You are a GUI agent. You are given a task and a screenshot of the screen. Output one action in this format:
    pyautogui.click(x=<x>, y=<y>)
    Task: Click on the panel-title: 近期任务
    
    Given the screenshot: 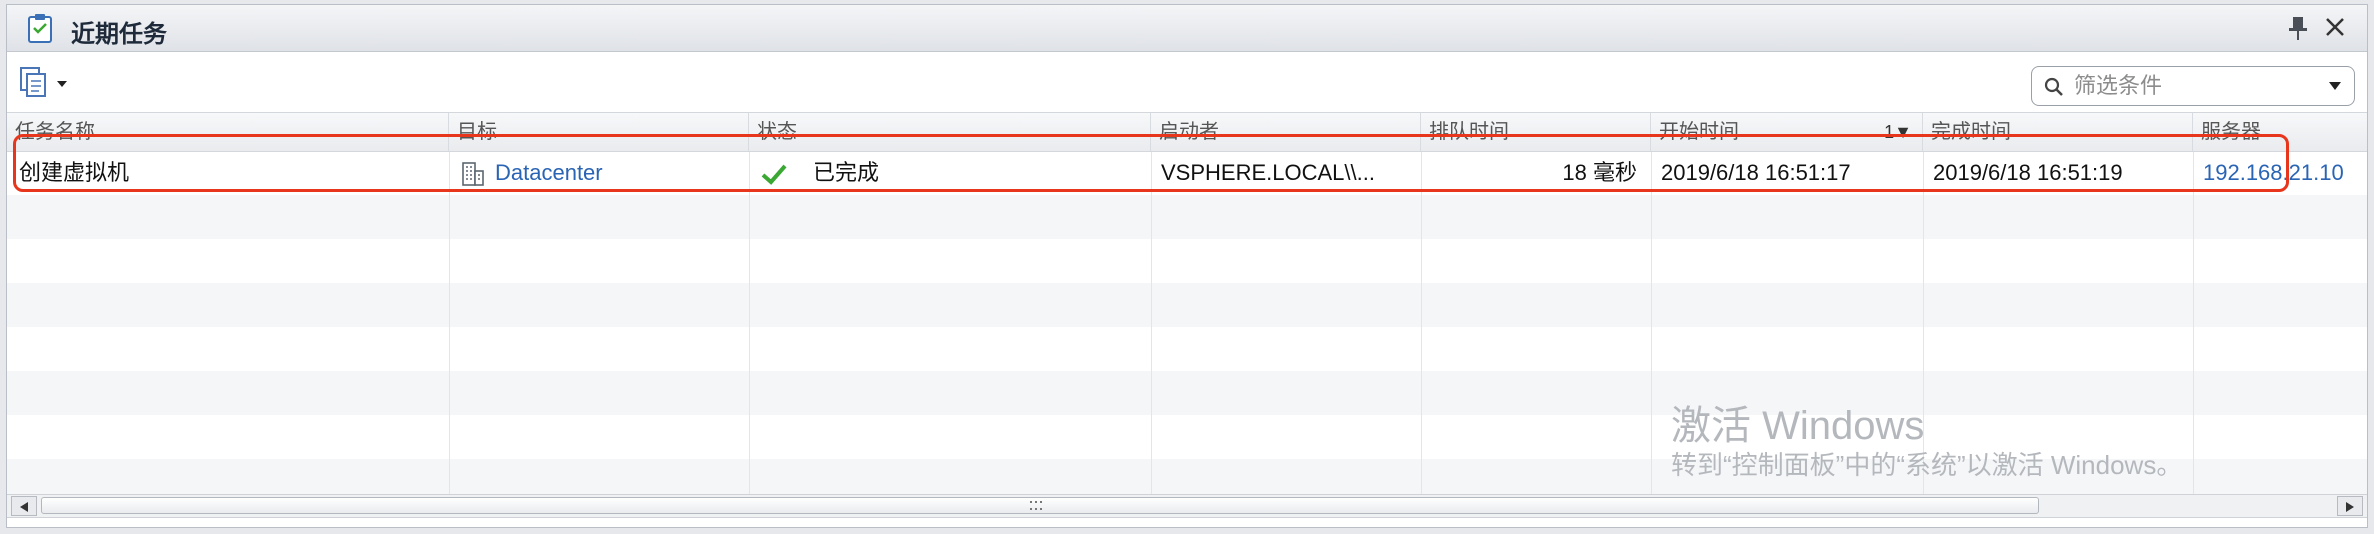 What is the action you would take?
    pyautogui.click(x=119, y=34)
    